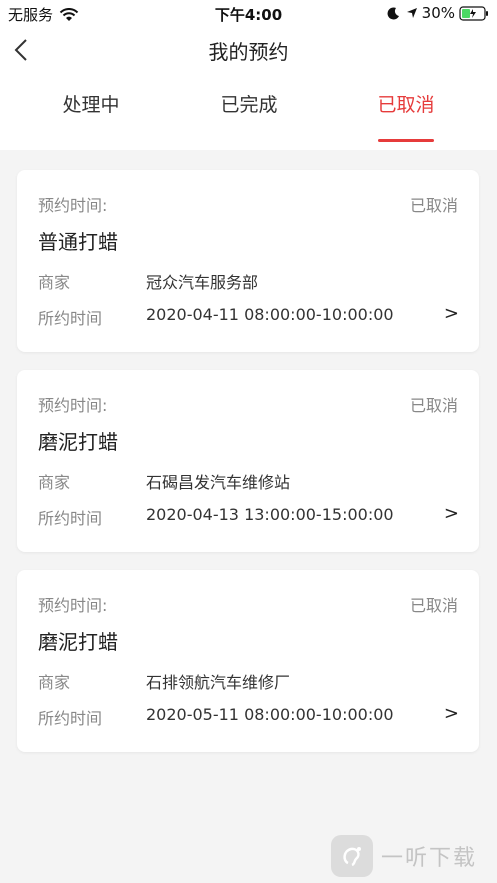 The image size is (497, 883). I want to click on merchant-name: 石碣昌发汽车维修站, so click(218, 482).